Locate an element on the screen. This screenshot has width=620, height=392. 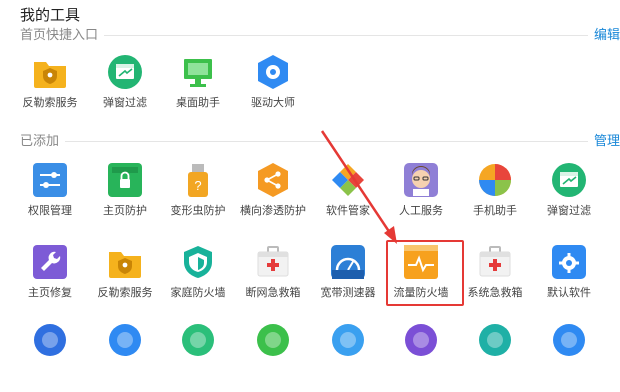
tool-label: 变形虫防护 is located at coordinates (198, 211).